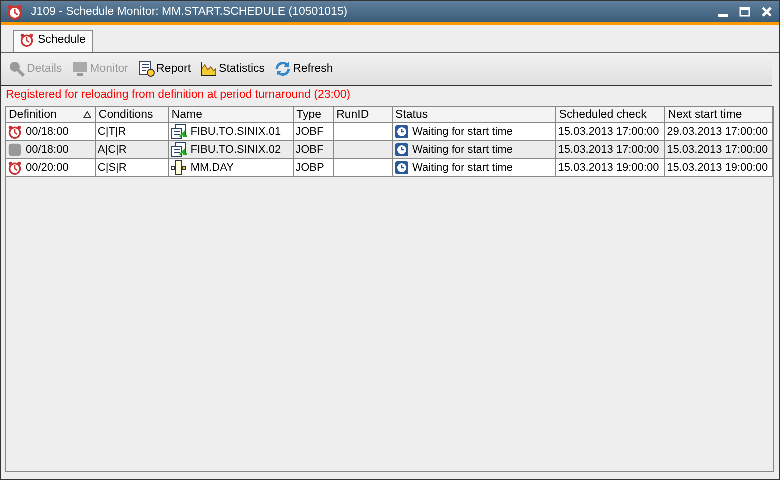 The image size is (780, 480). I want to click on workflow-icon, so click(178, 168).